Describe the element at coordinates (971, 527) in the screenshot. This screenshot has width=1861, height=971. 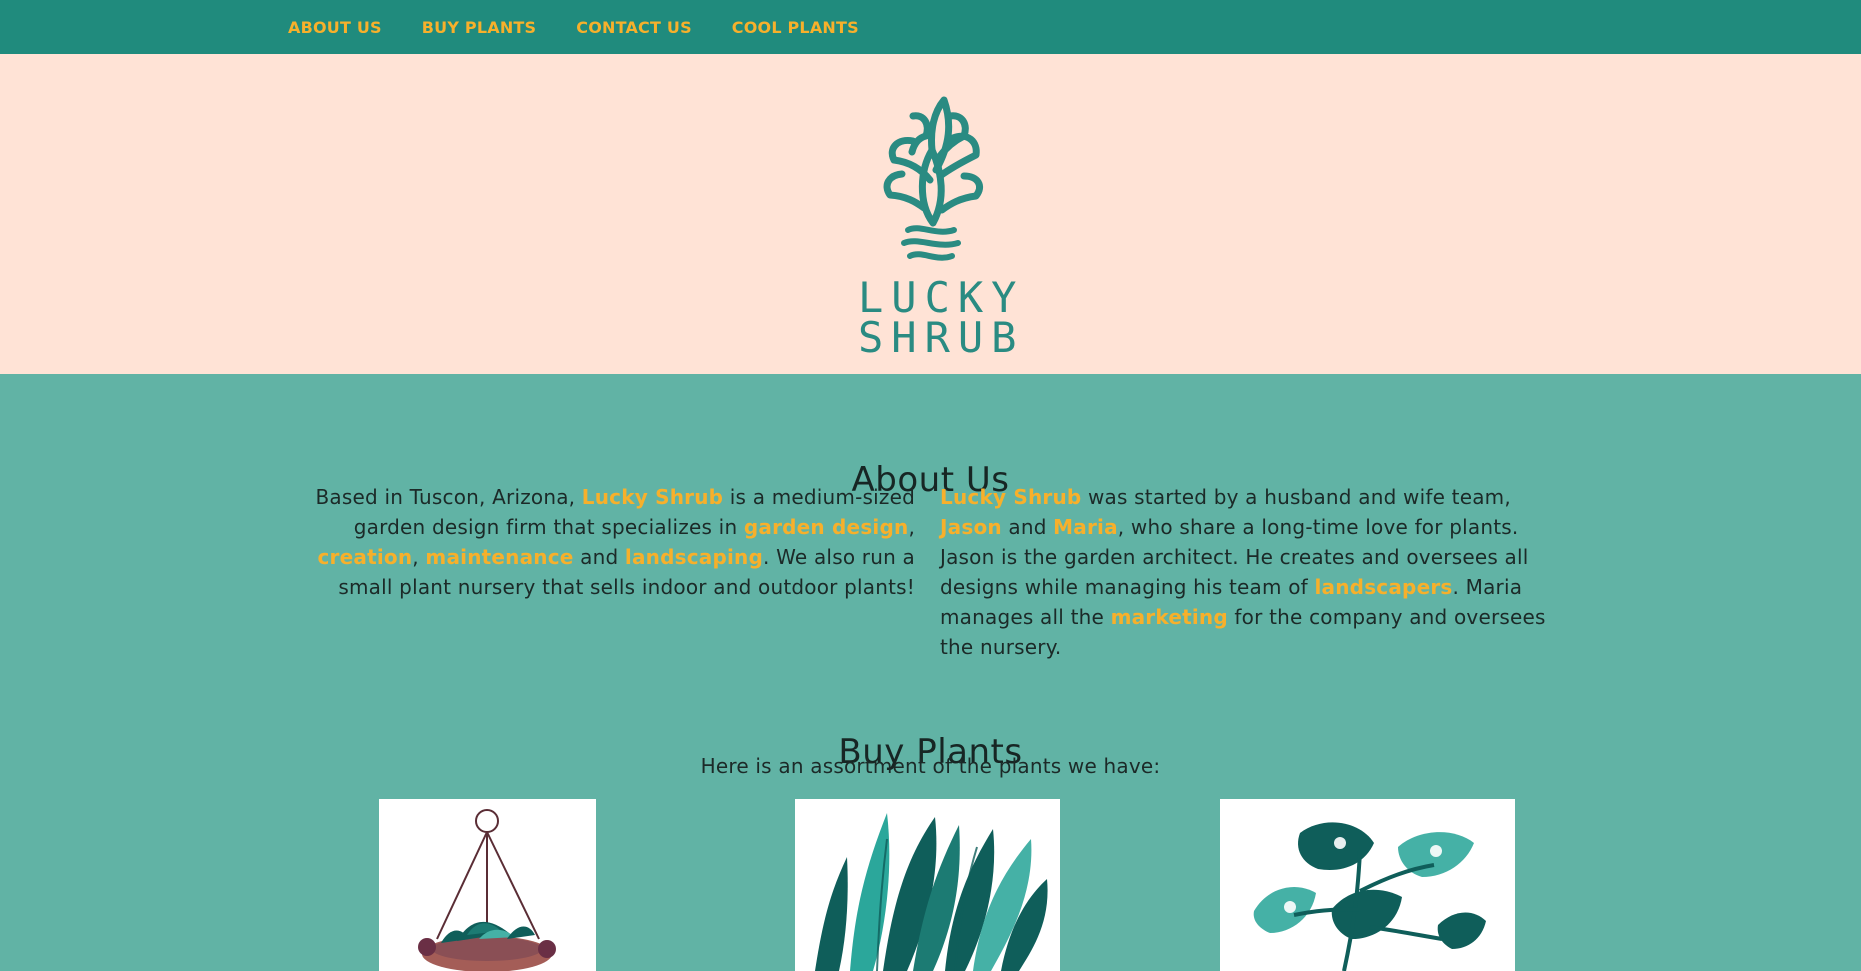
I see `about-right-highlight-text: Jason` at that location.